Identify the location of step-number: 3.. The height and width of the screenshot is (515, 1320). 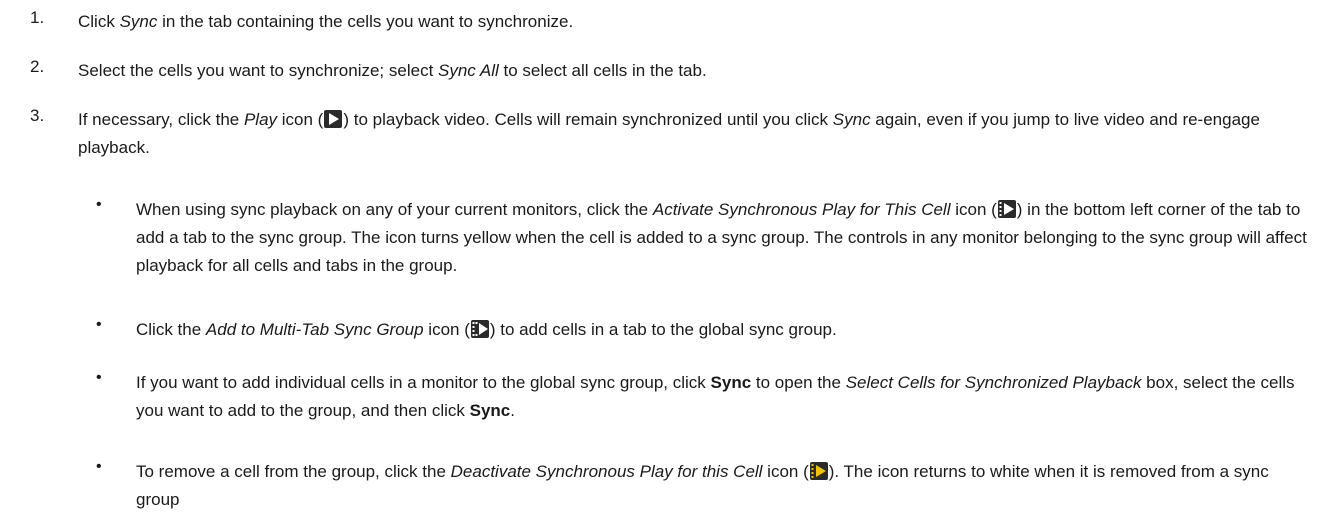
(37, 115).